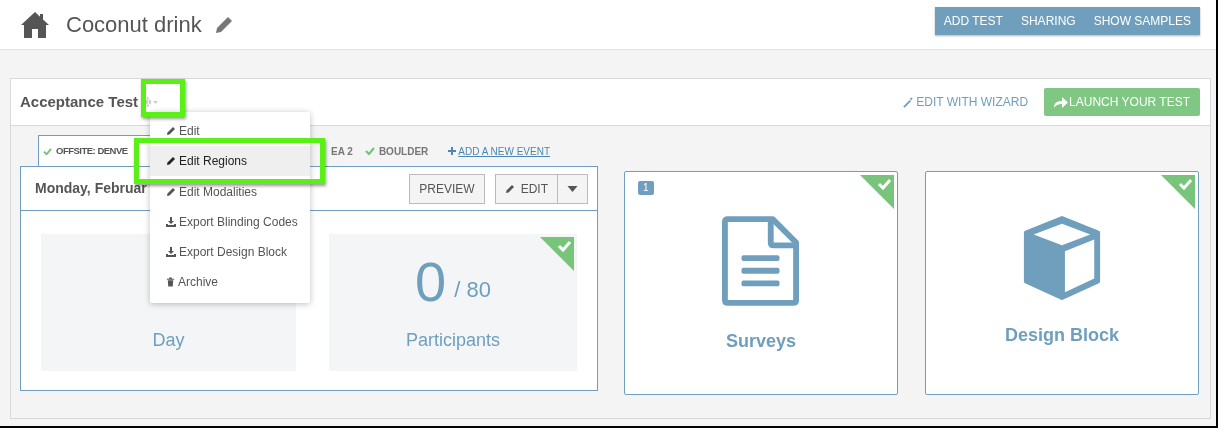 The width and height of the screenshot is (1226, 434). I want to click on count-badge: 1, so click(646, 188).